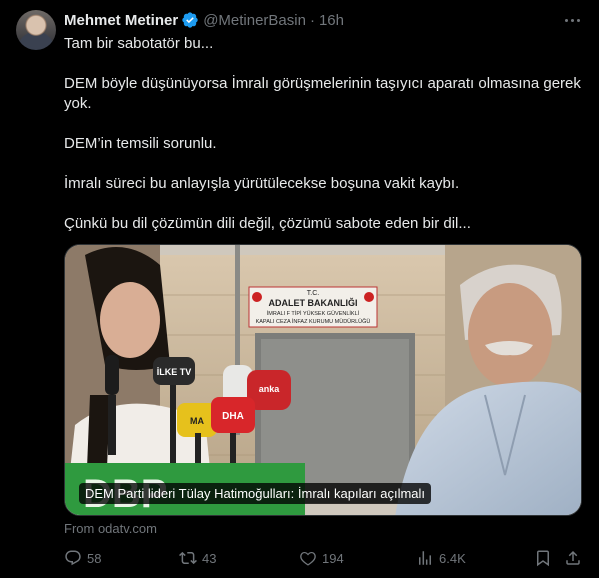 The width and height of the screenshot is (599, 578). I want to click on share-icon, so click(573, 557).